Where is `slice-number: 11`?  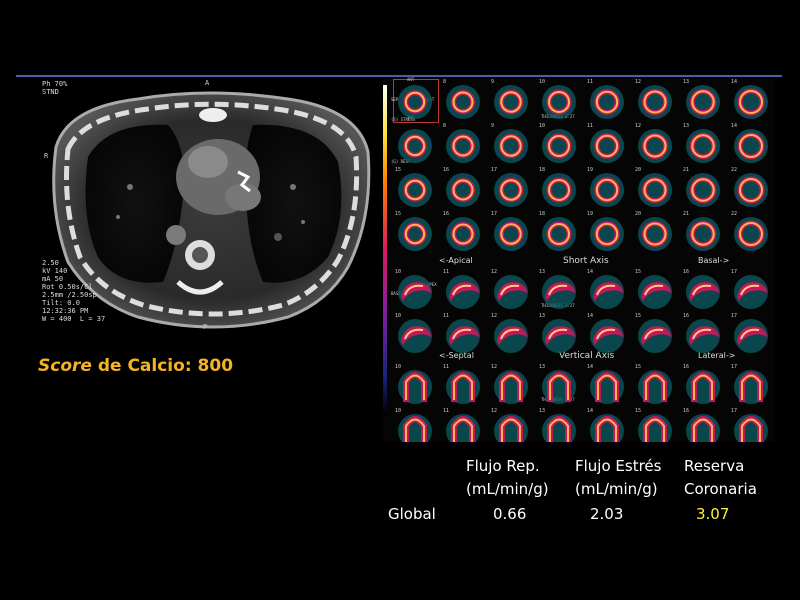 slice-number: 11 is located at coordinates (446, 272).